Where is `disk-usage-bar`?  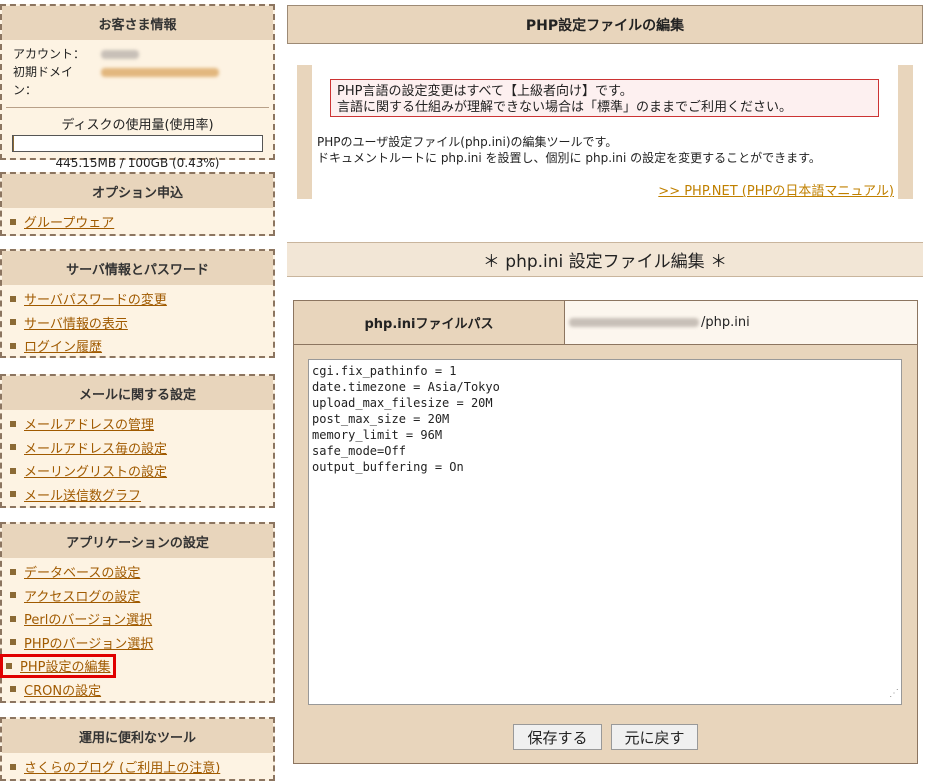 disk-usage-bar is located at coordinates (137, 143).